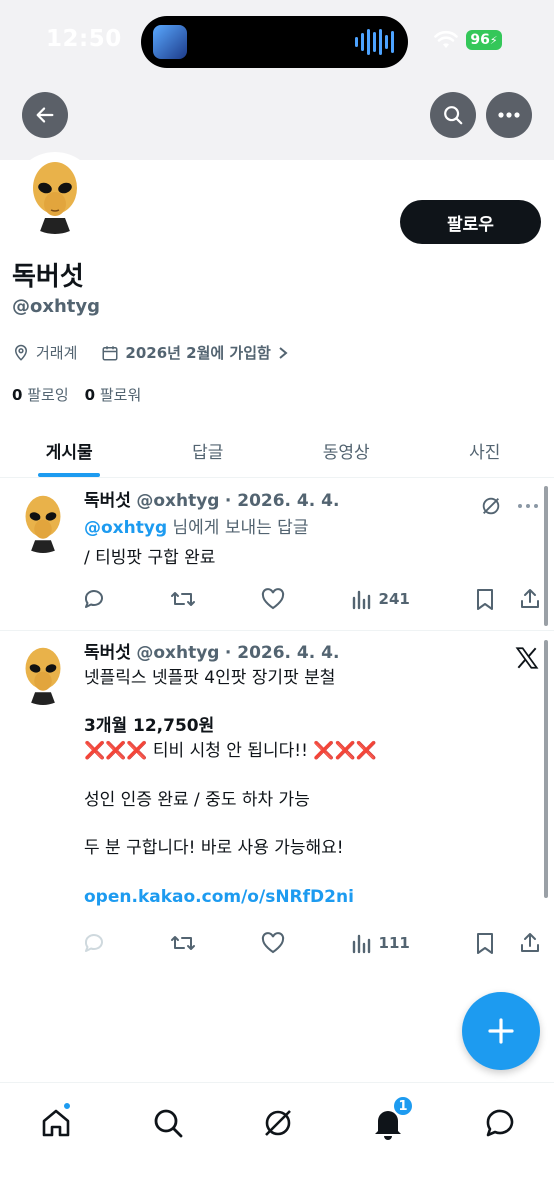 This screenshot has width=554, height=1200. Describe the element at coordinates (55, 195) in the screenshot. I see `profile-avatar` at that location.